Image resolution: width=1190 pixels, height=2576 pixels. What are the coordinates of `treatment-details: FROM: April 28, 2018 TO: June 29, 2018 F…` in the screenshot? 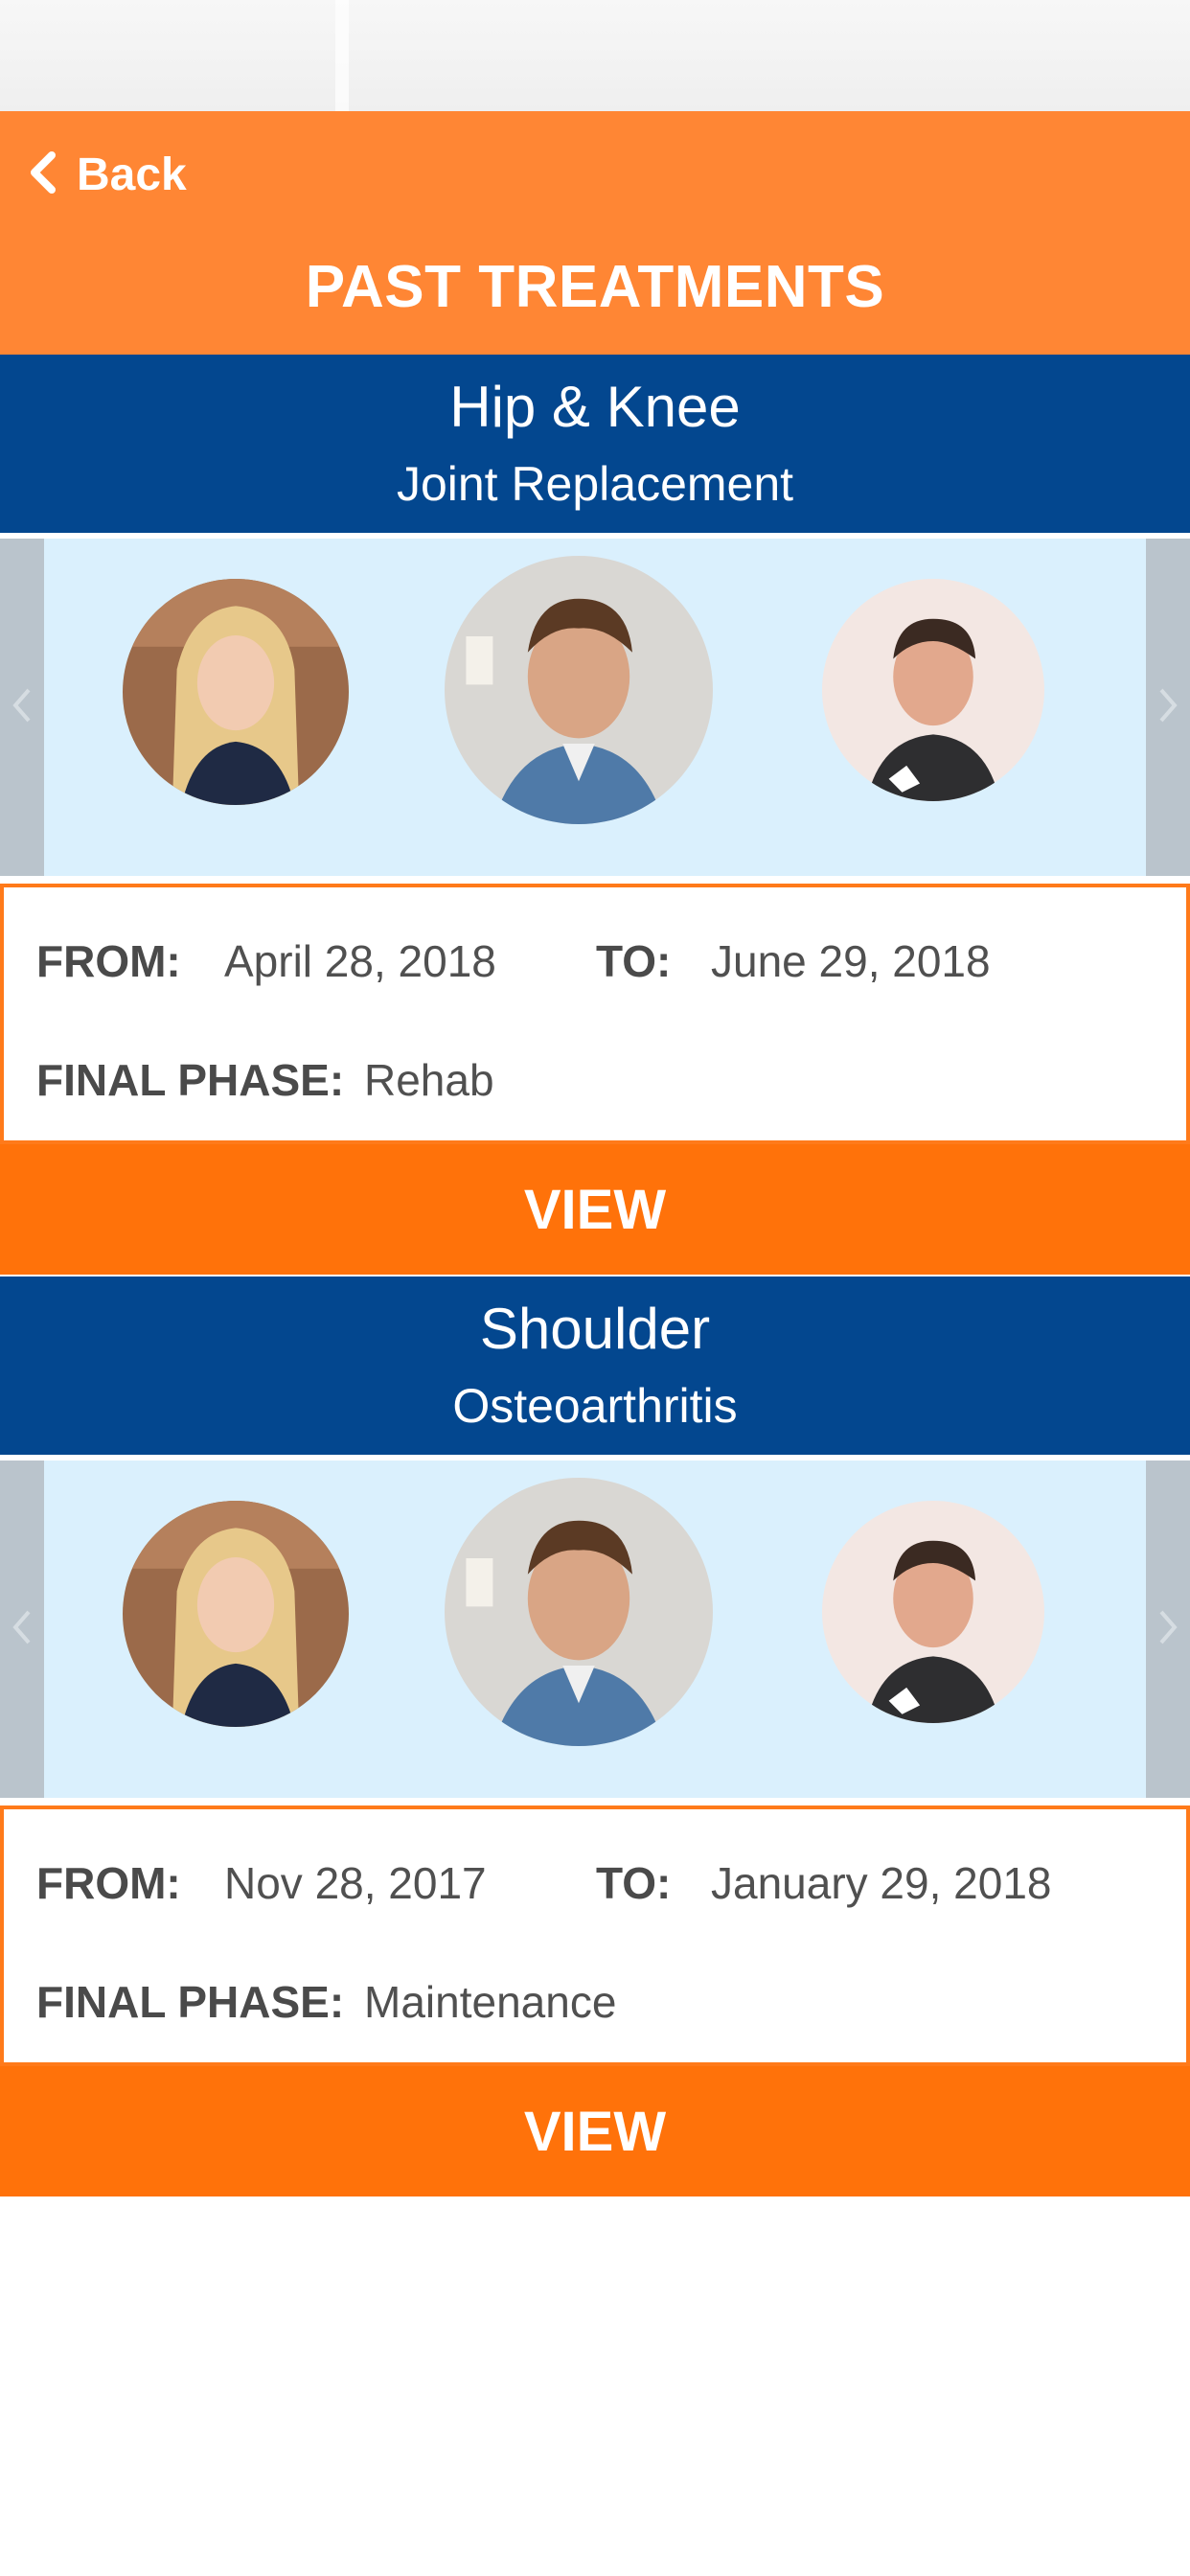 It's located at (595, 1014).